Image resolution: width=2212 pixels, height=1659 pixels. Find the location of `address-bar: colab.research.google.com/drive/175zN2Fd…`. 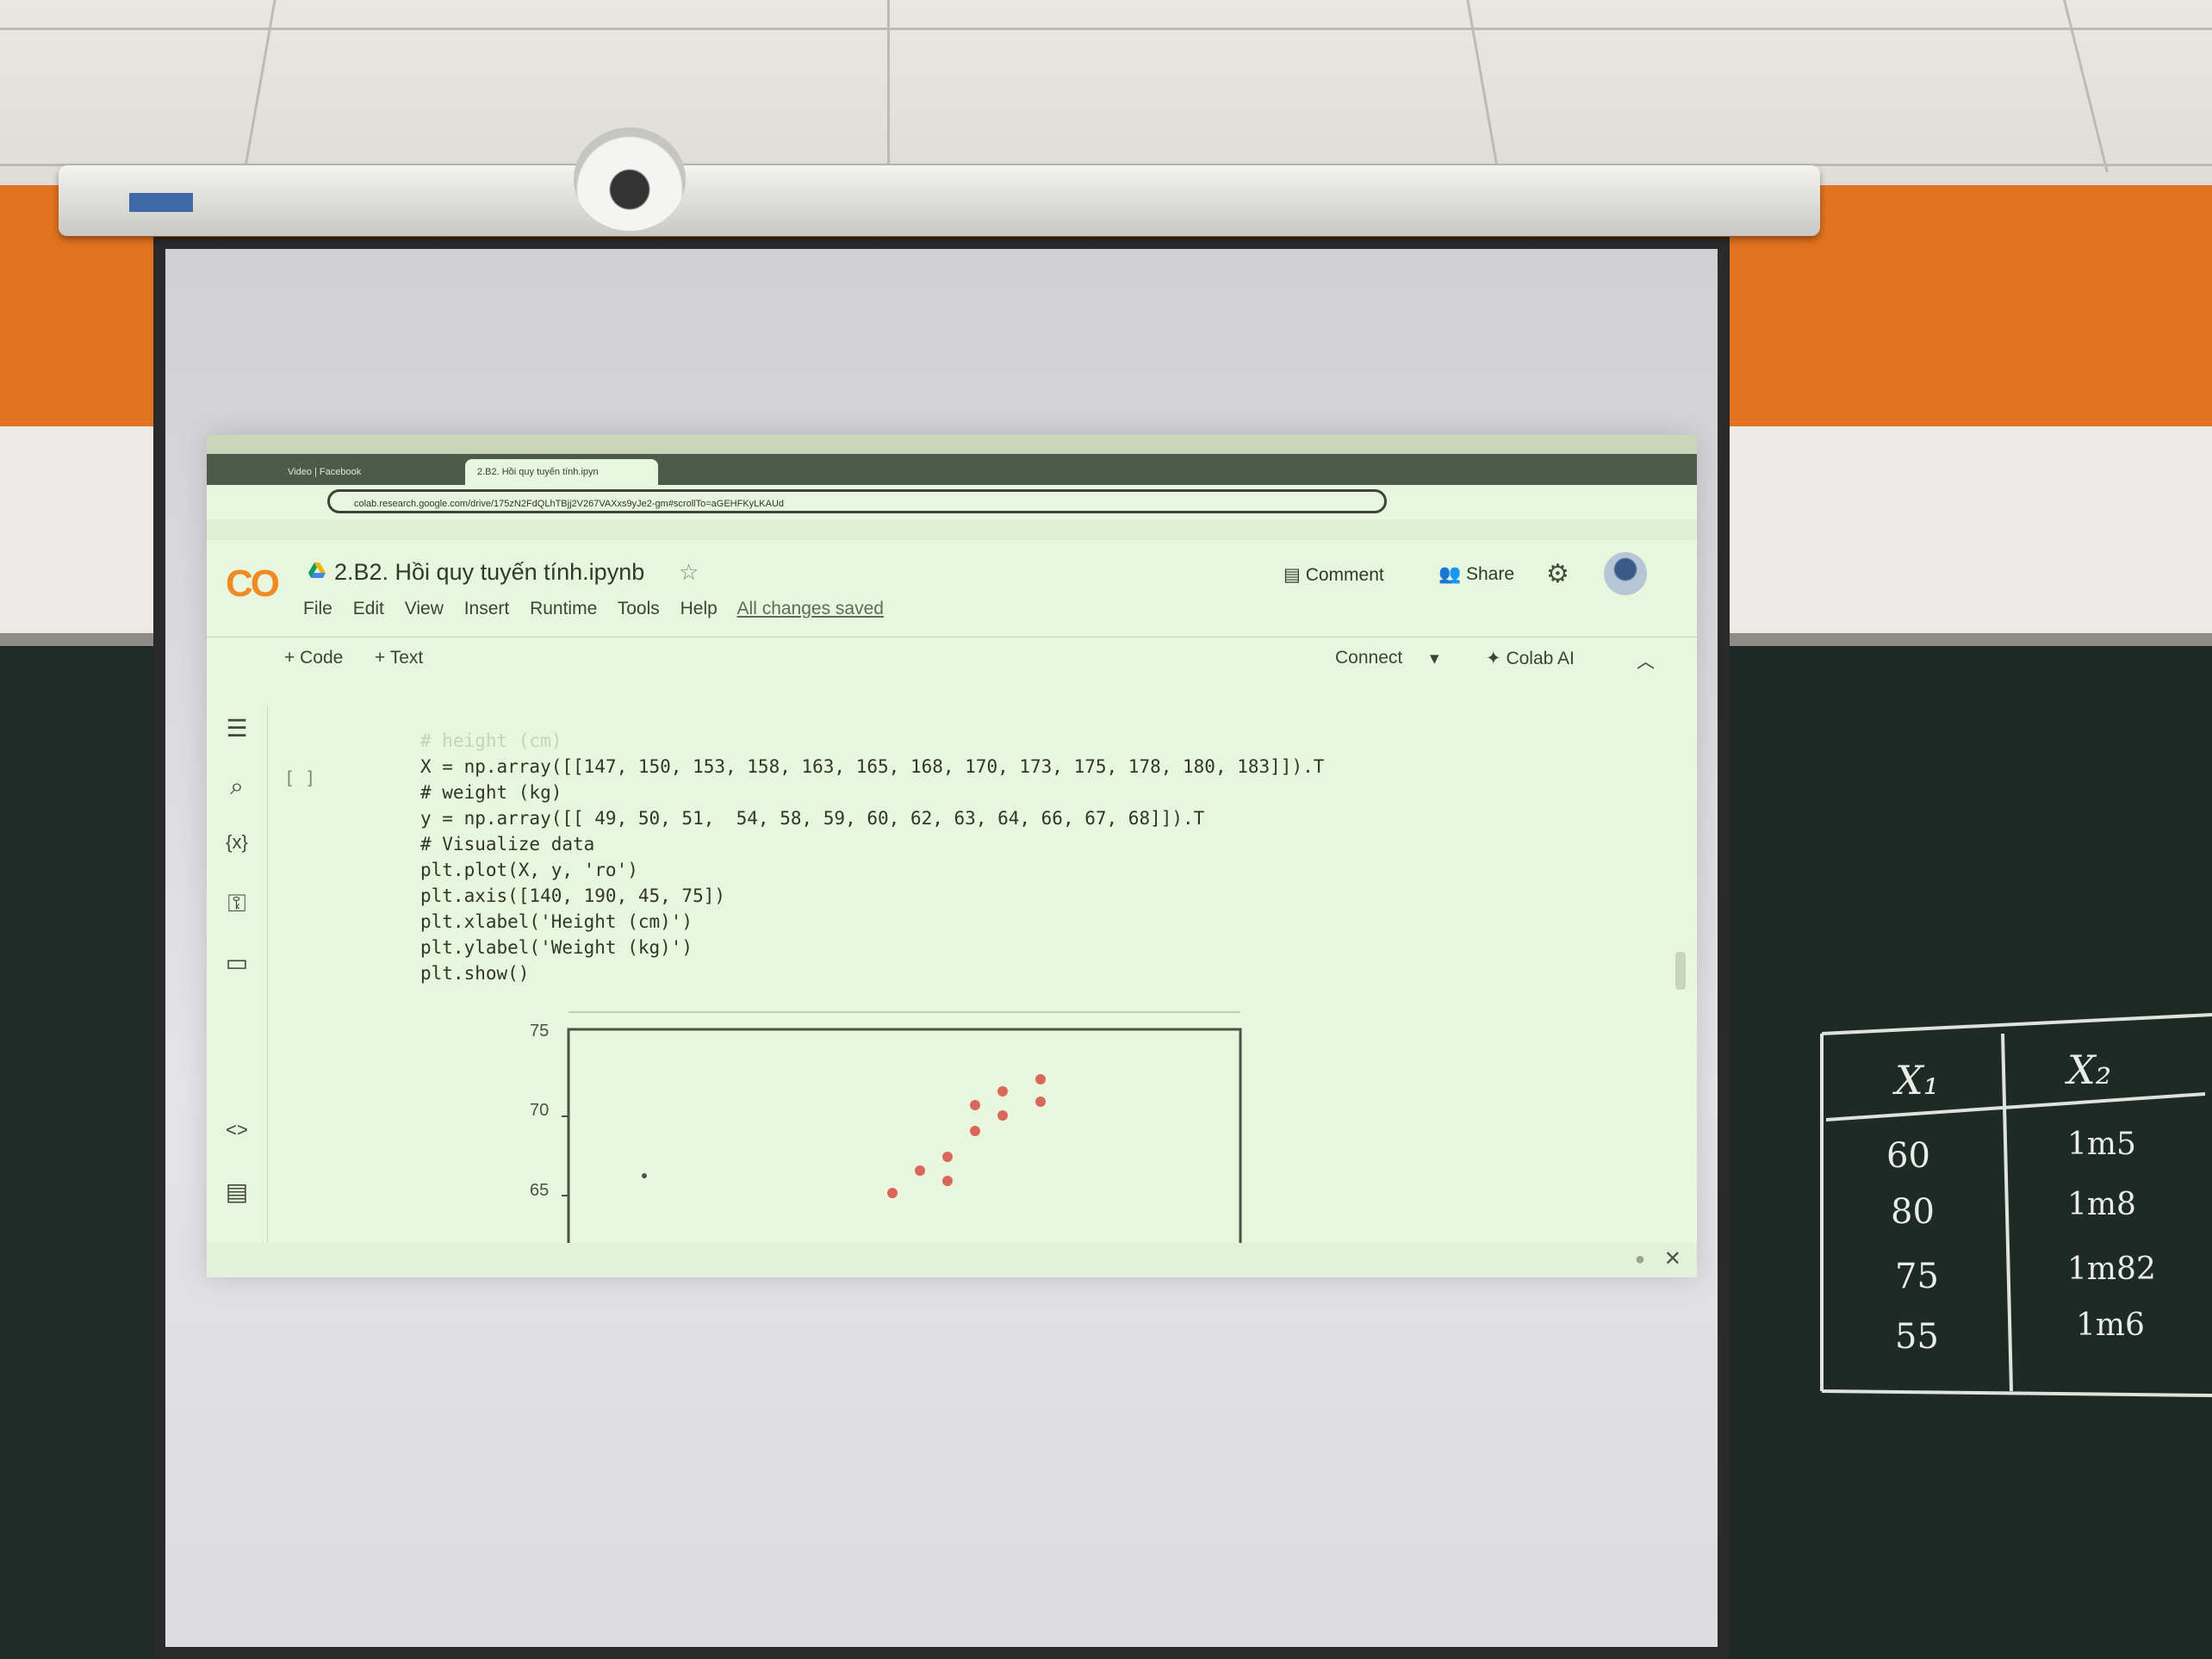

address-bar: colab.research.google.com/drive/175zN2Fd… is located at coordinates (952, 502).